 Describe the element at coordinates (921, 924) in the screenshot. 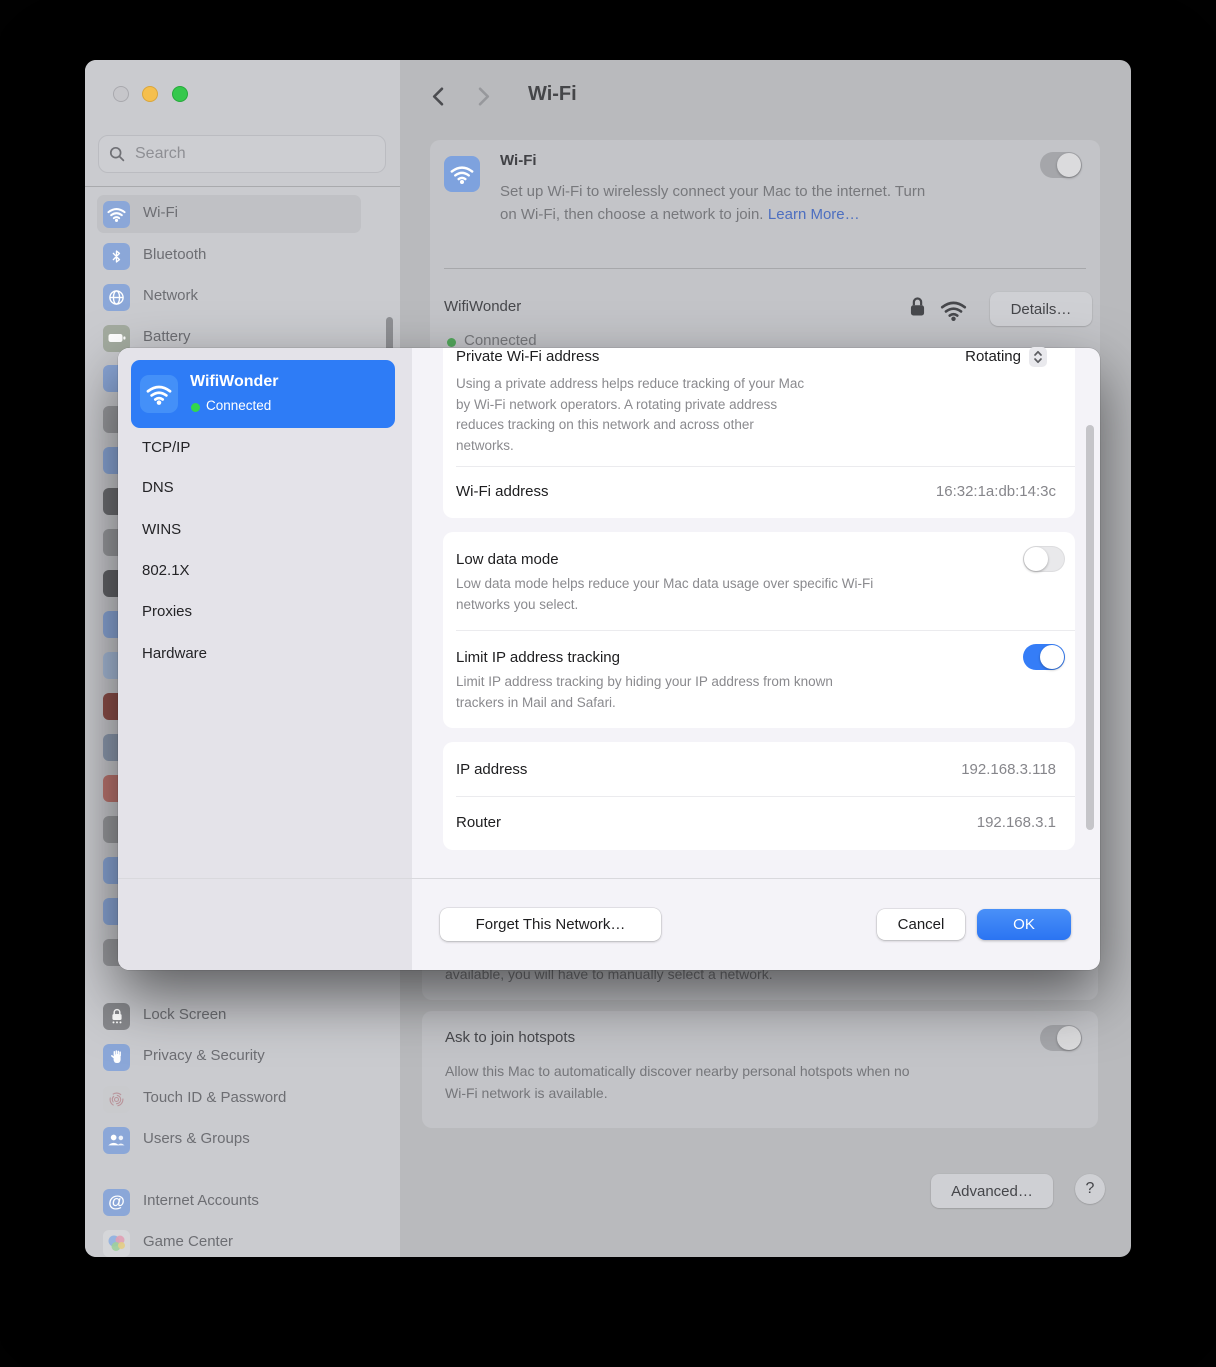

I see `cancel-button: Cancel` at that location.